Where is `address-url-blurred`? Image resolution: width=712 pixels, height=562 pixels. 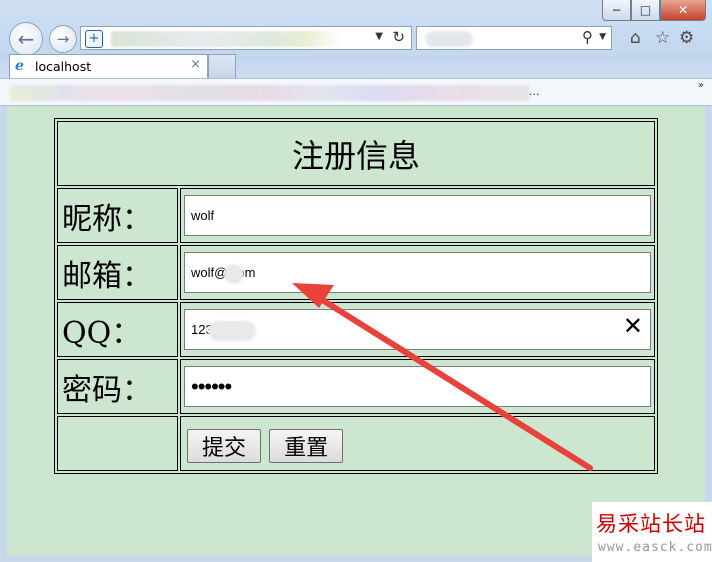 address-url-blurred is located at coordinates (226, 39).